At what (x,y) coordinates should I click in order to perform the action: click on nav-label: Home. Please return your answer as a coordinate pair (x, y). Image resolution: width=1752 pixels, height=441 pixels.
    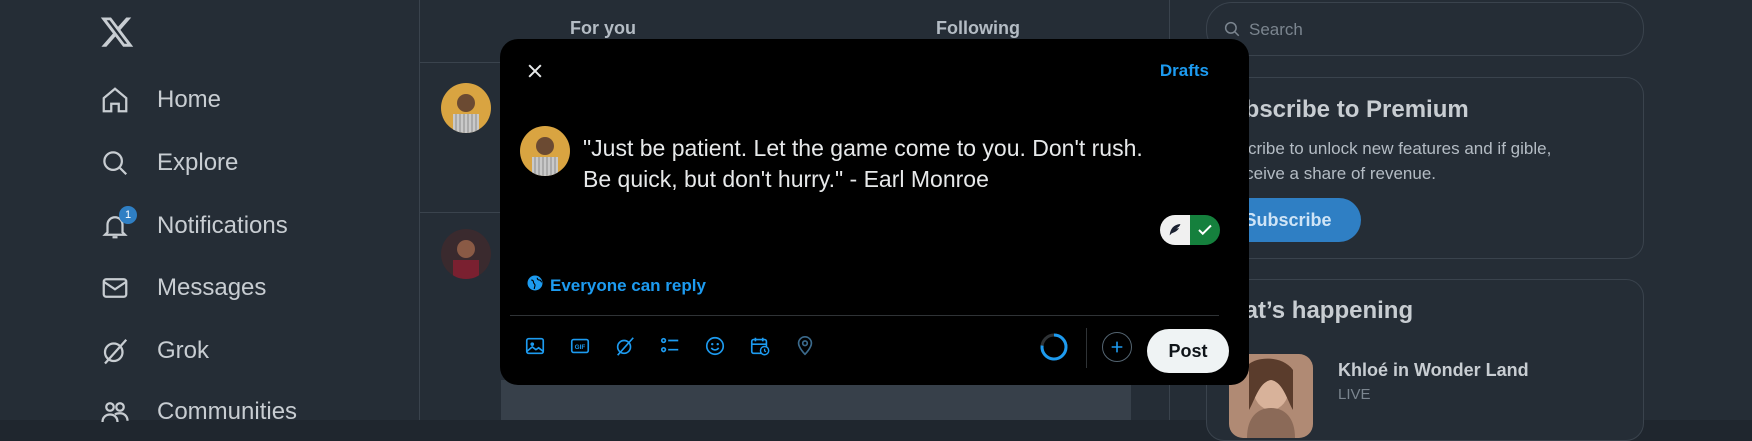
    Looking at the image, I should click on (189, 99).